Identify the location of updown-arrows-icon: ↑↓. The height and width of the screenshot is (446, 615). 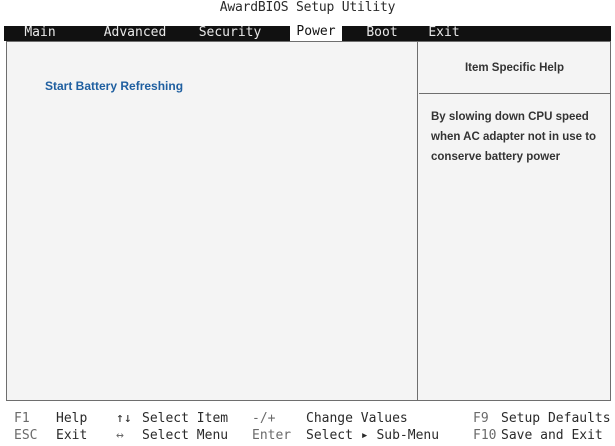
(124, 418).